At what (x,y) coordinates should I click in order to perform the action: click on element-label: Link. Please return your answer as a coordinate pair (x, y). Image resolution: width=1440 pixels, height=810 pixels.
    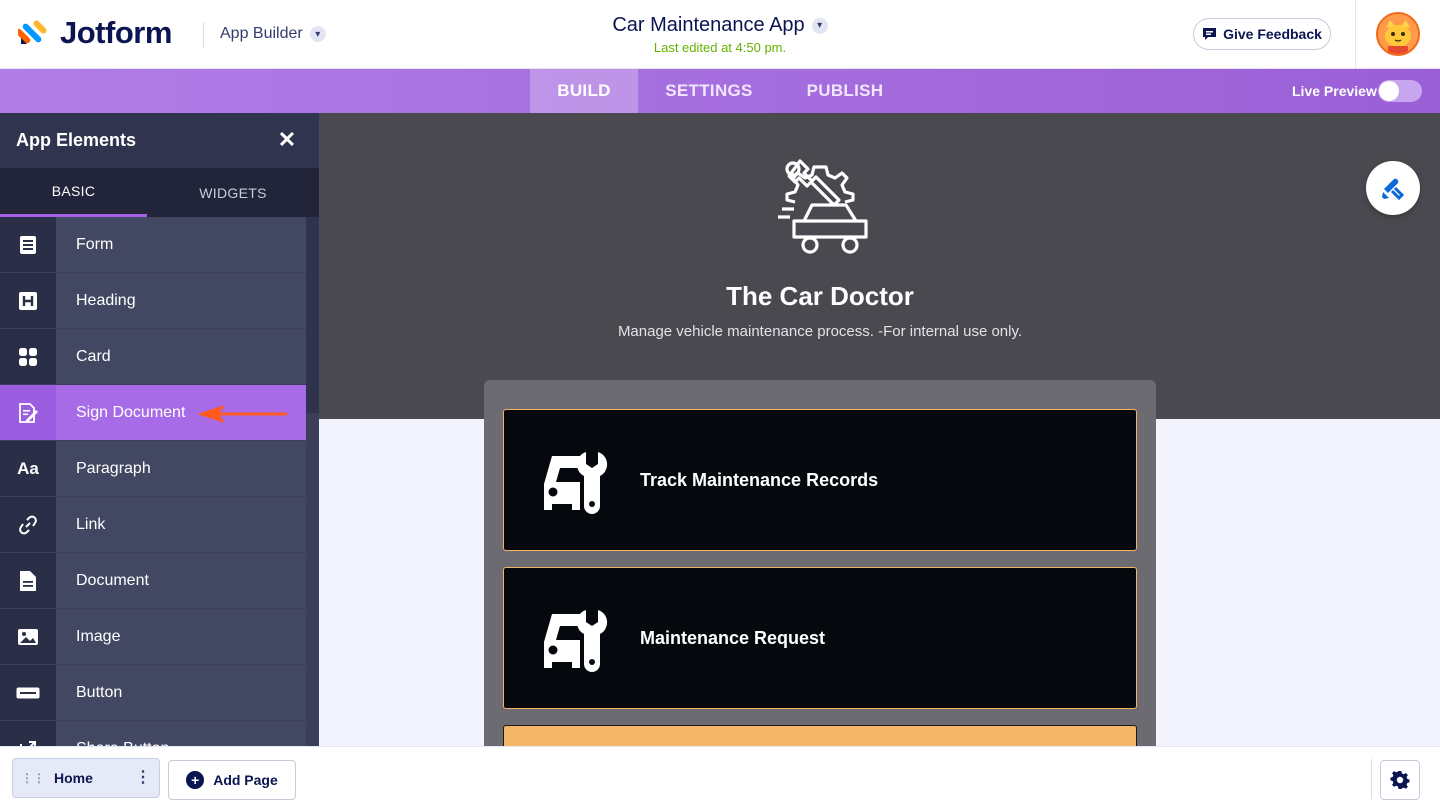
    Looking at the image, I should click on (181, 524).